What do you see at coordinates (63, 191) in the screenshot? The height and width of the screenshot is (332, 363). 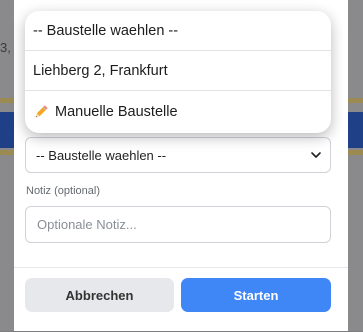 I see `note-label: Notiz (optional)` at bounding box center [63, 191].